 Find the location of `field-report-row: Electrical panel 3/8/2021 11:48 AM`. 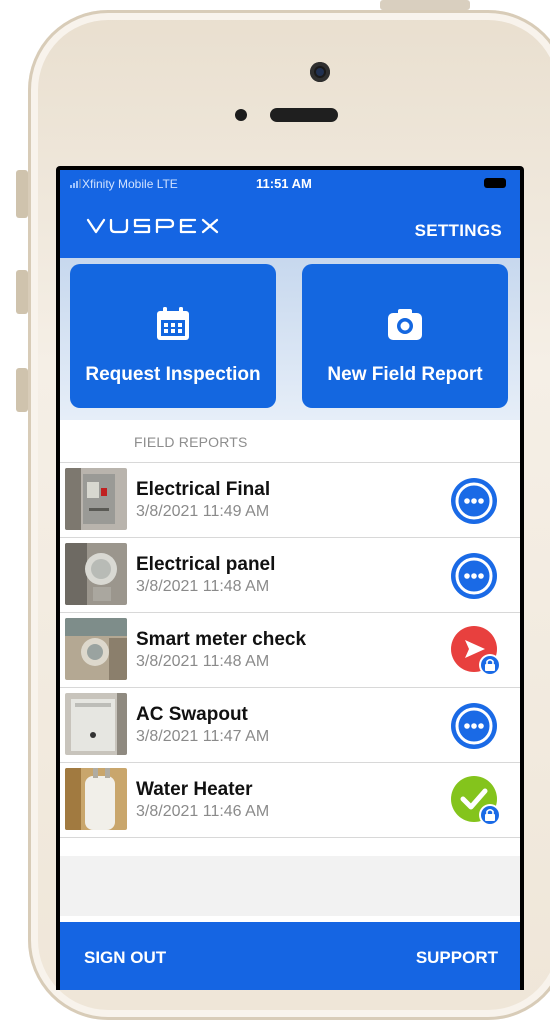

field-report-row: Electrical panel 3/8/2021 11:48 AM is located at coordinates (290, 574).